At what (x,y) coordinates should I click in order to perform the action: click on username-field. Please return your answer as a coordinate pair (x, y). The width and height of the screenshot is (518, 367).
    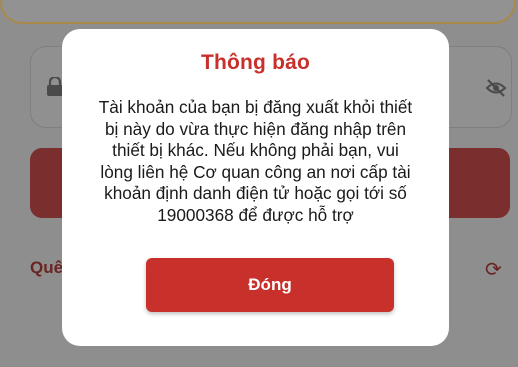
    Looking at the image, I should click on (258, 12).